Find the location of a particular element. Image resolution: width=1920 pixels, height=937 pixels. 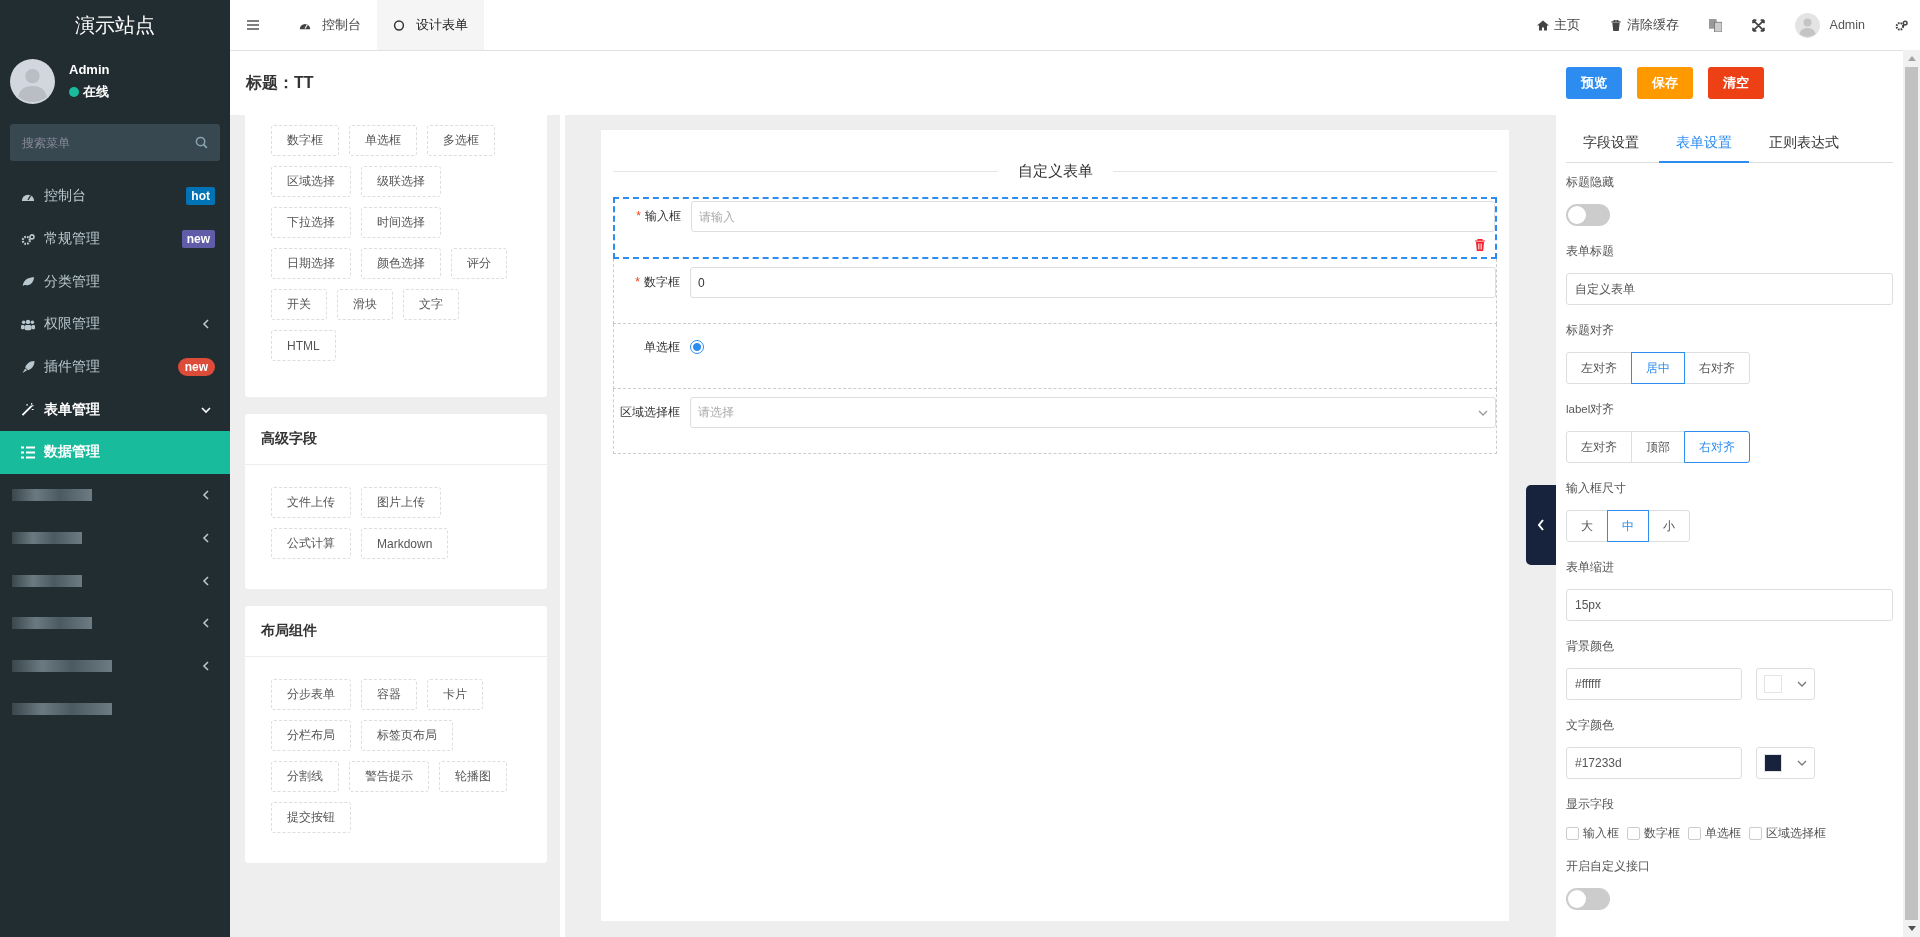

component-chip: 滑块 is located at coordinates (365, 304).